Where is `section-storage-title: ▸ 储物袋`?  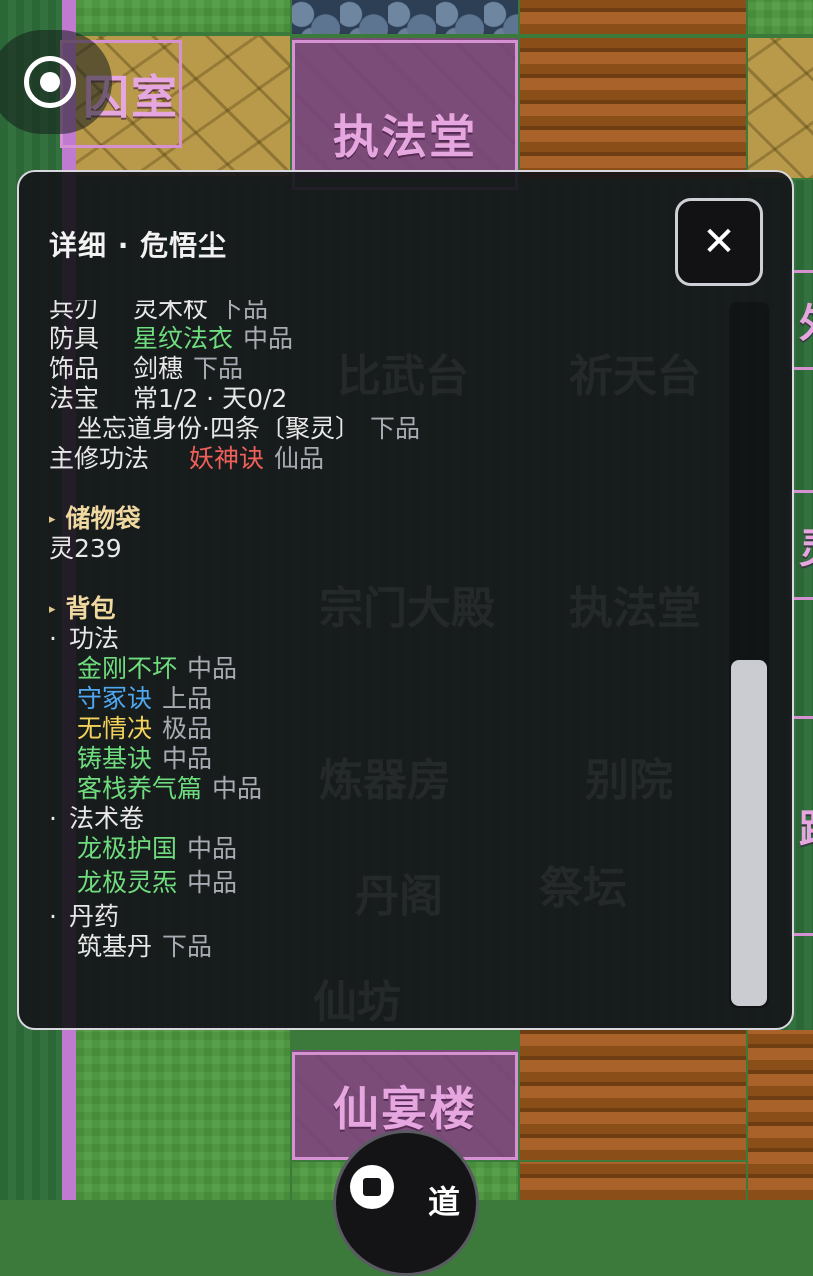 section-storage-title: ▸ 储物袋 is located at coordinates (384, 519).